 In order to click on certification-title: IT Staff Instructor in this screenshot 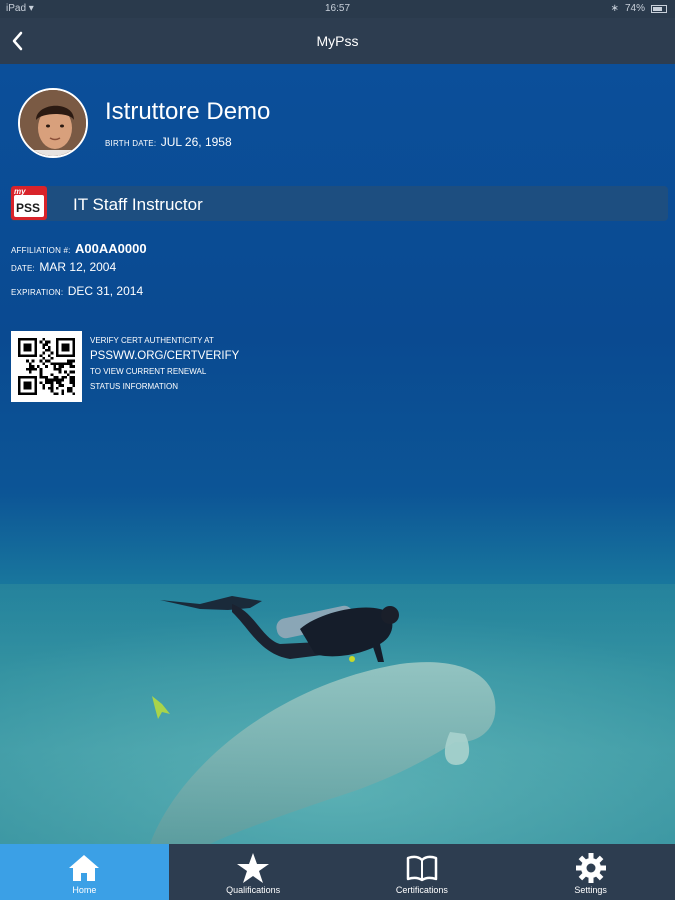, I will do `click(138, 204)`.